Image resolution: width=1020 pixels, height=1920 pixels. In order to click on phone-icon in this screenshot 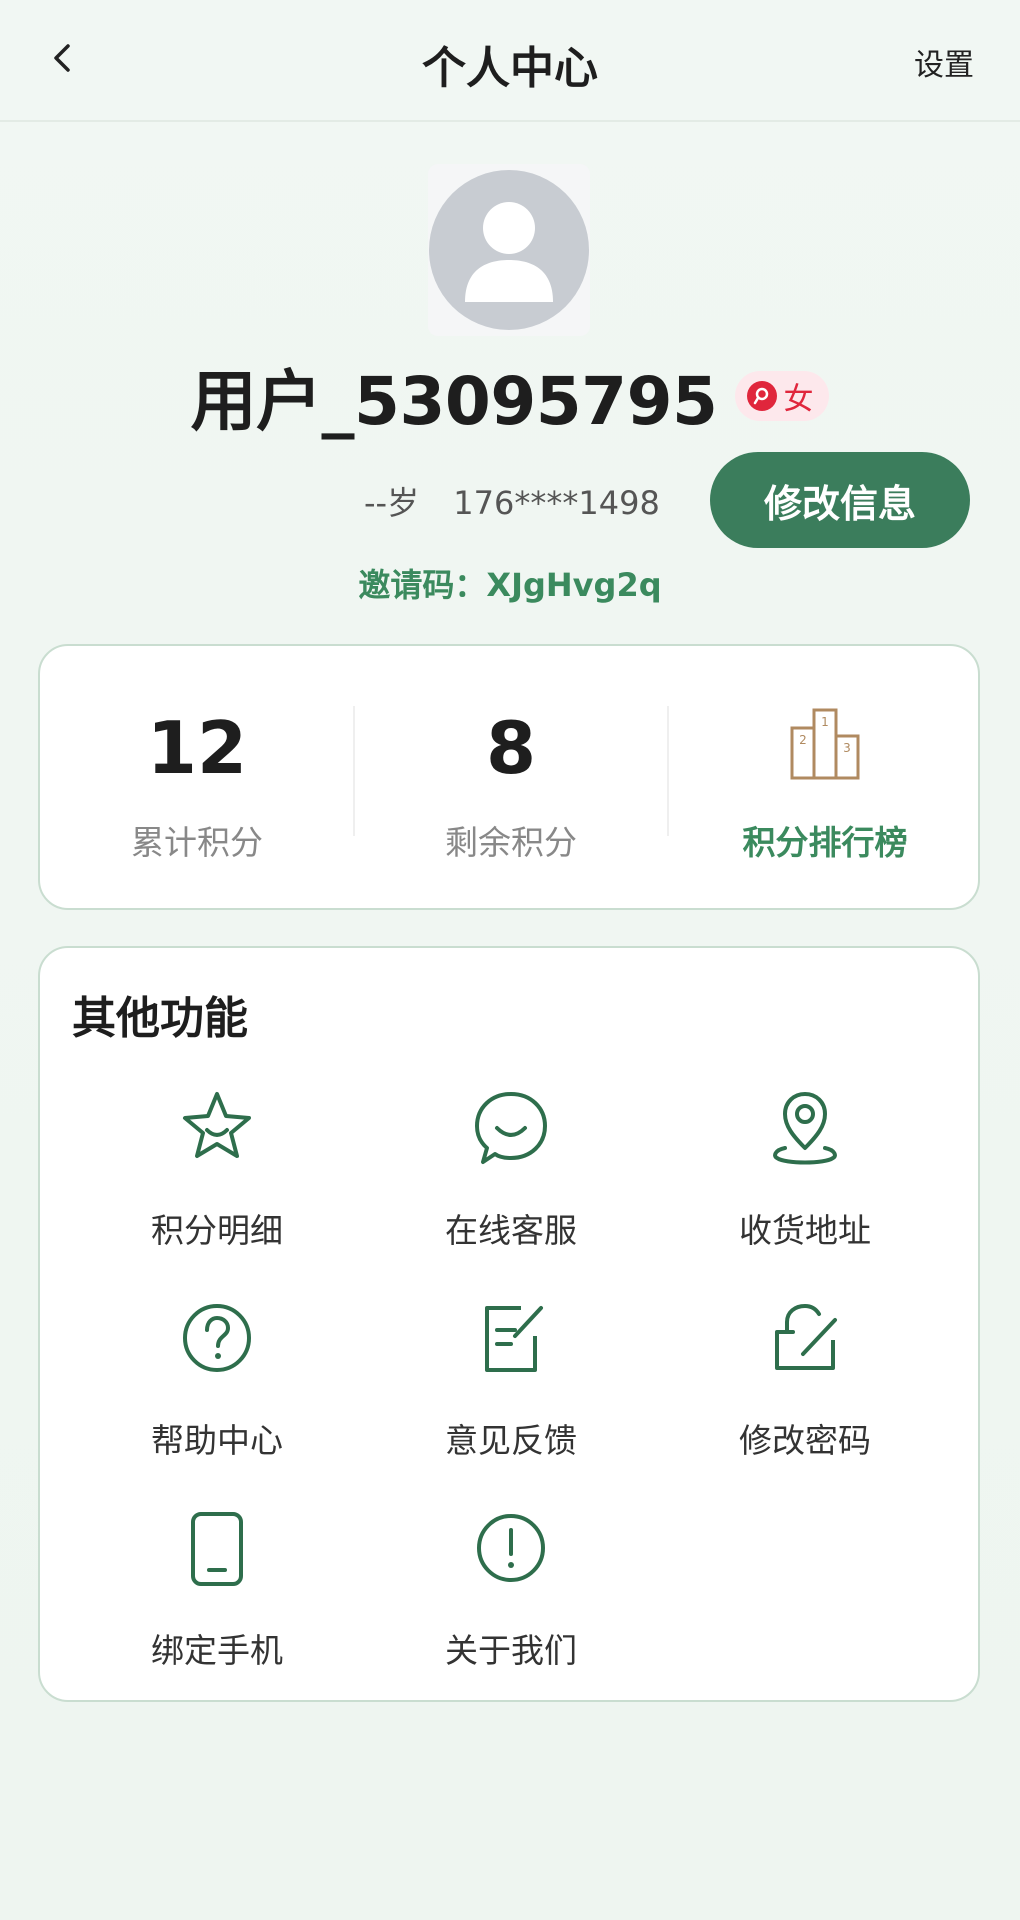, I will do `click(217, 1549)`.